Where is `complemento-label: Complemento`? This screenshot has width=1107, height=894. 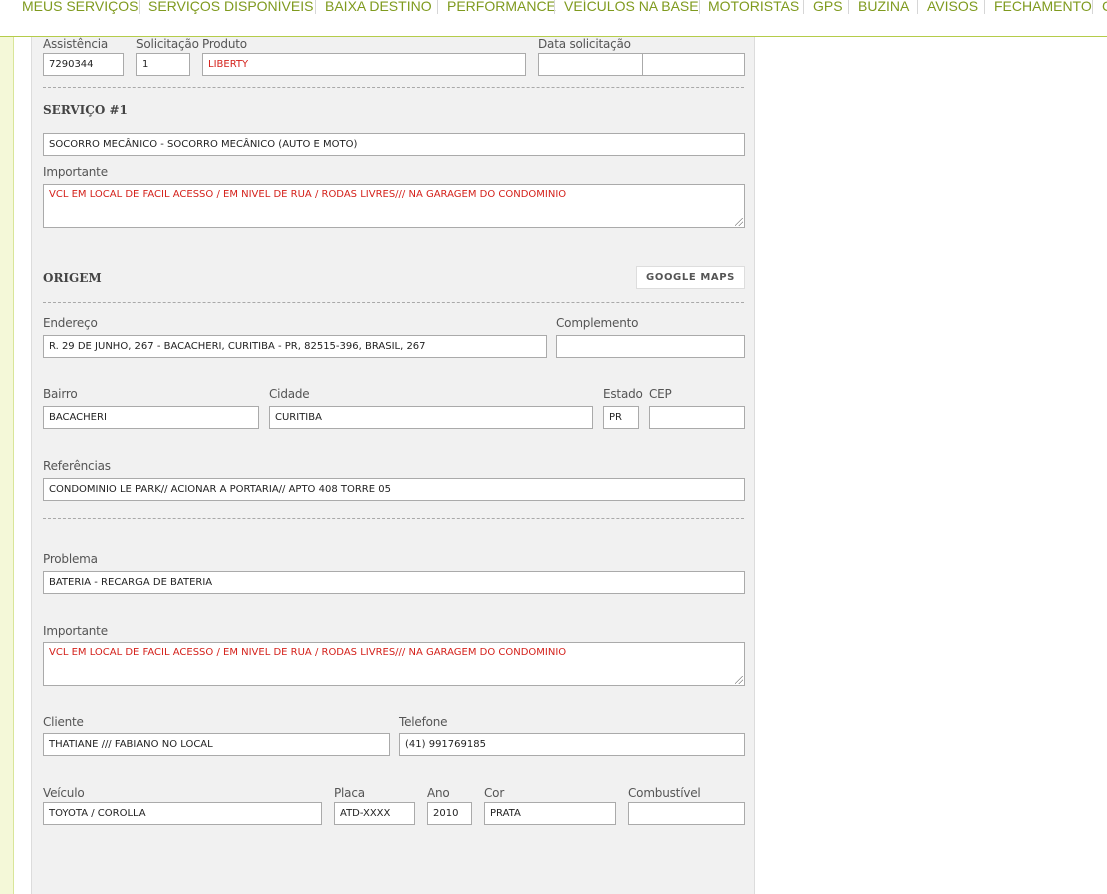
complemento-label: Complemento is located at coordinates (597, 323).